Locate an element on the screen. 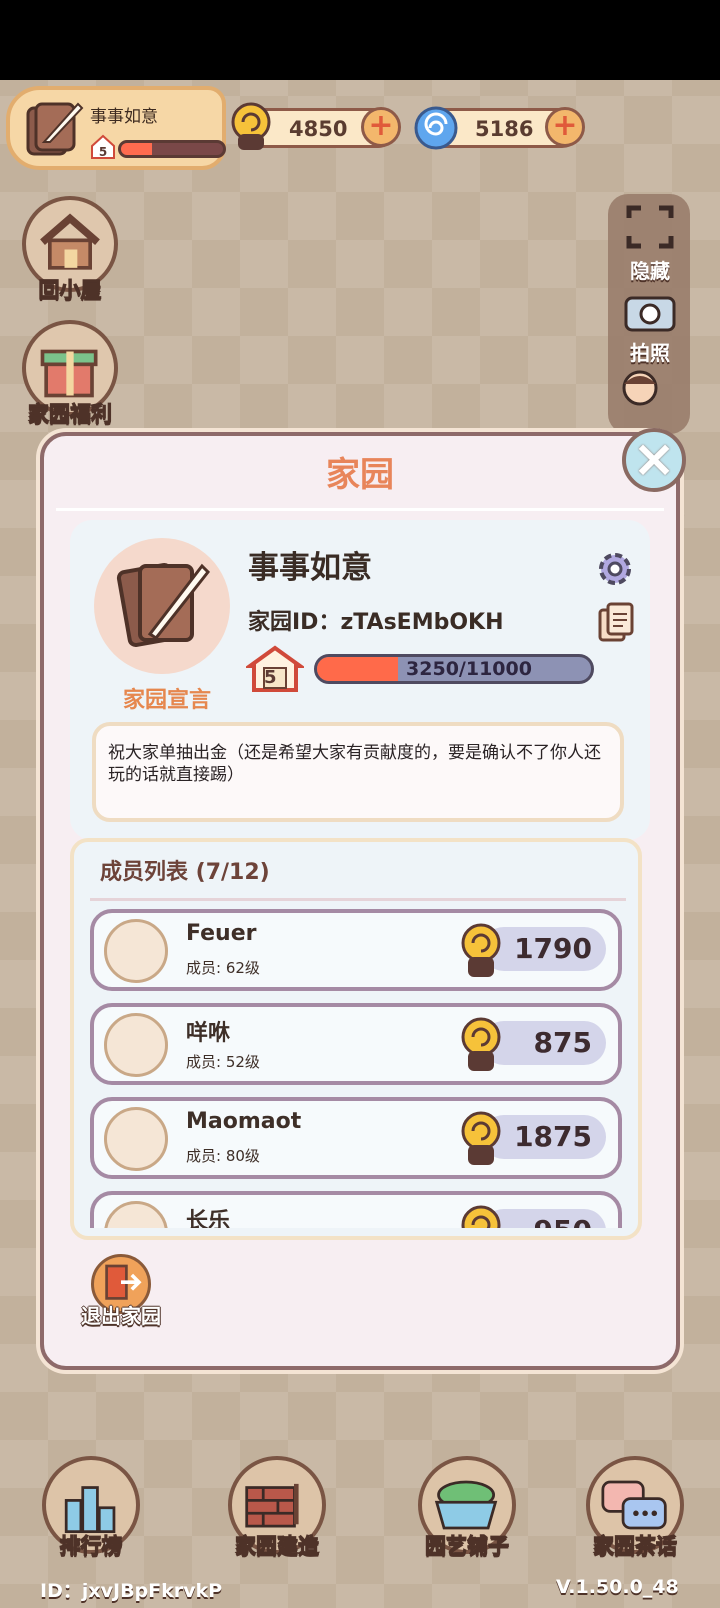 Image resolution: width=720 pixels, height=1608 pixels. manifesto-label: 家园宣言 is located at coordinates (167, 698).